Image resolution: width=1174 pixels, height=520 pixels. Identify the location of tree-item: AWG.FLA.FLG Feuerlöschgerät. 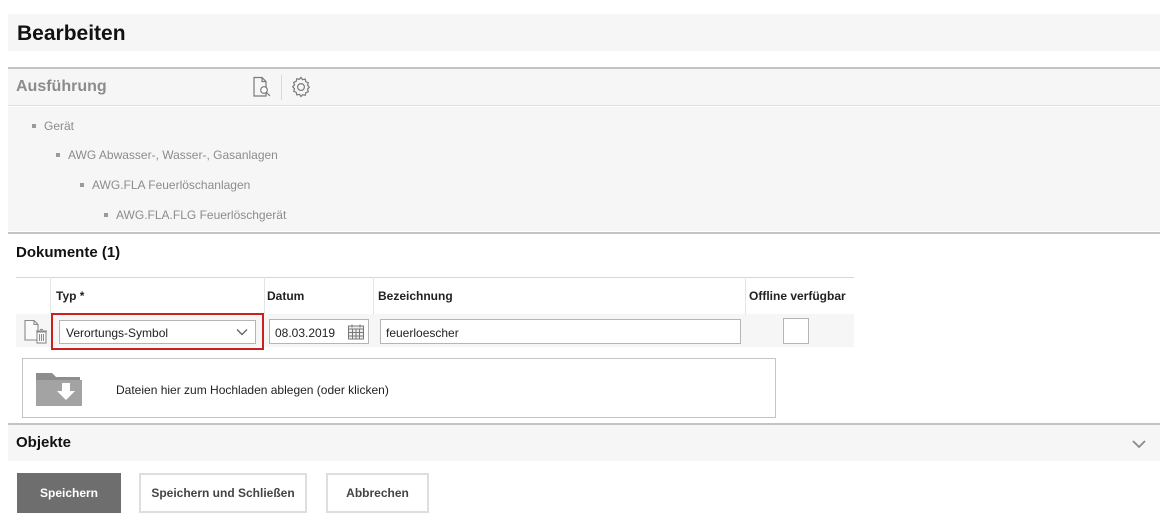
(195, 215).